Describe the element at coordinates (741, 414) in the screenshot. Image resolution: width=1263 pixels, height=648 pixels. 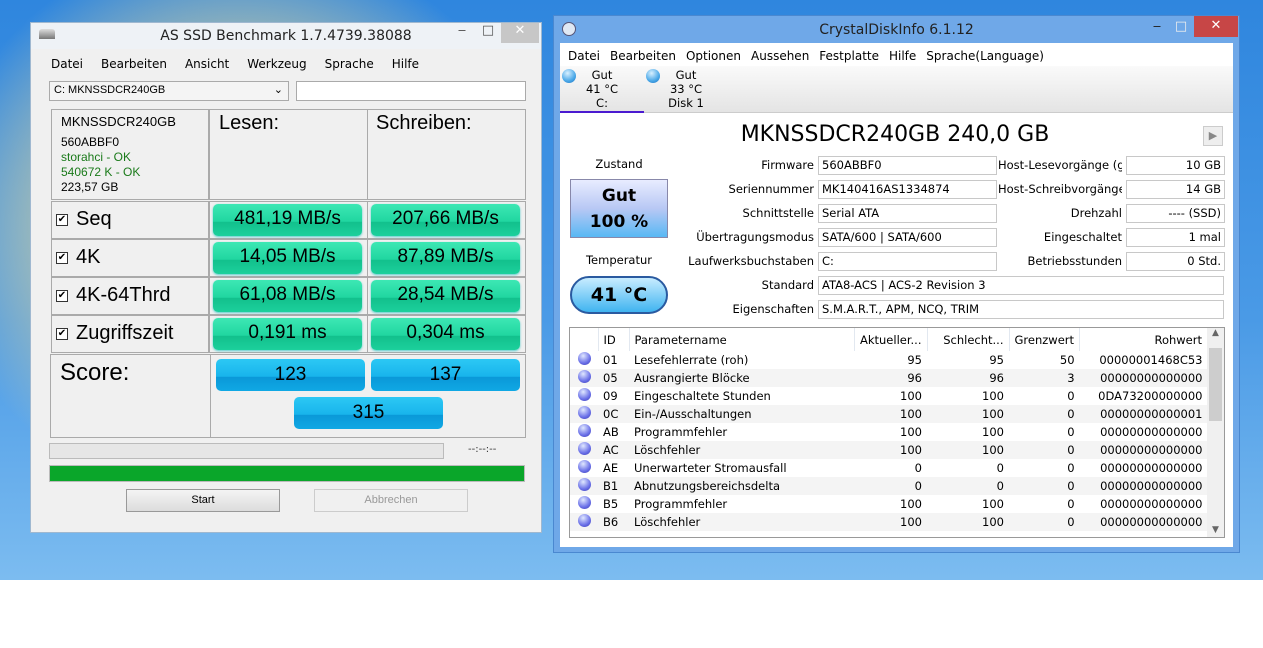
I see `cell: Ein-/Ausschaltungen` at that location.